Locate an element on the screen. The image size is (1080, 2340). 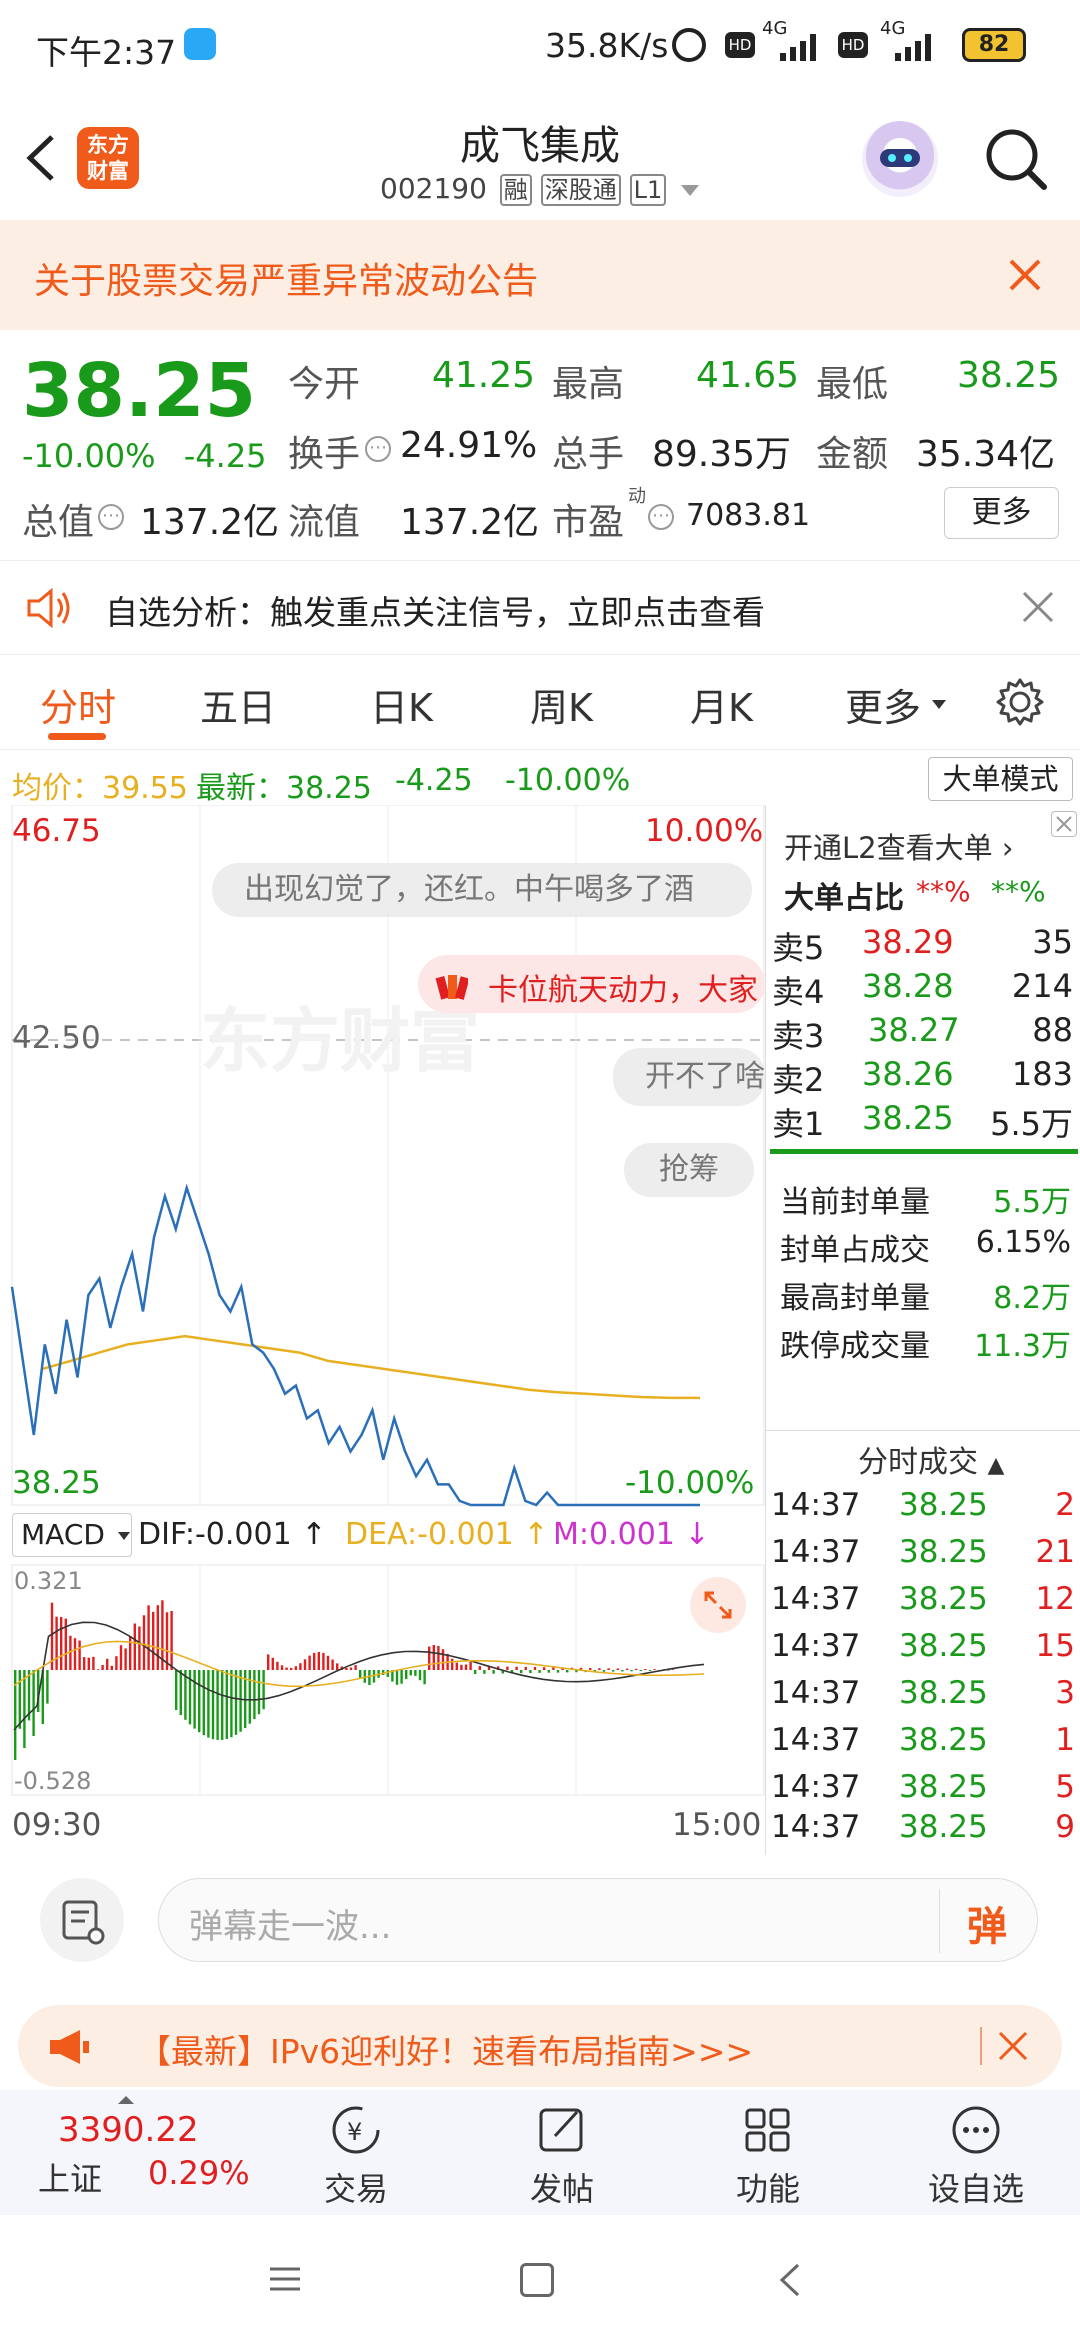
x-axis-end: 15:00 is located at coordinates (717, 1825).